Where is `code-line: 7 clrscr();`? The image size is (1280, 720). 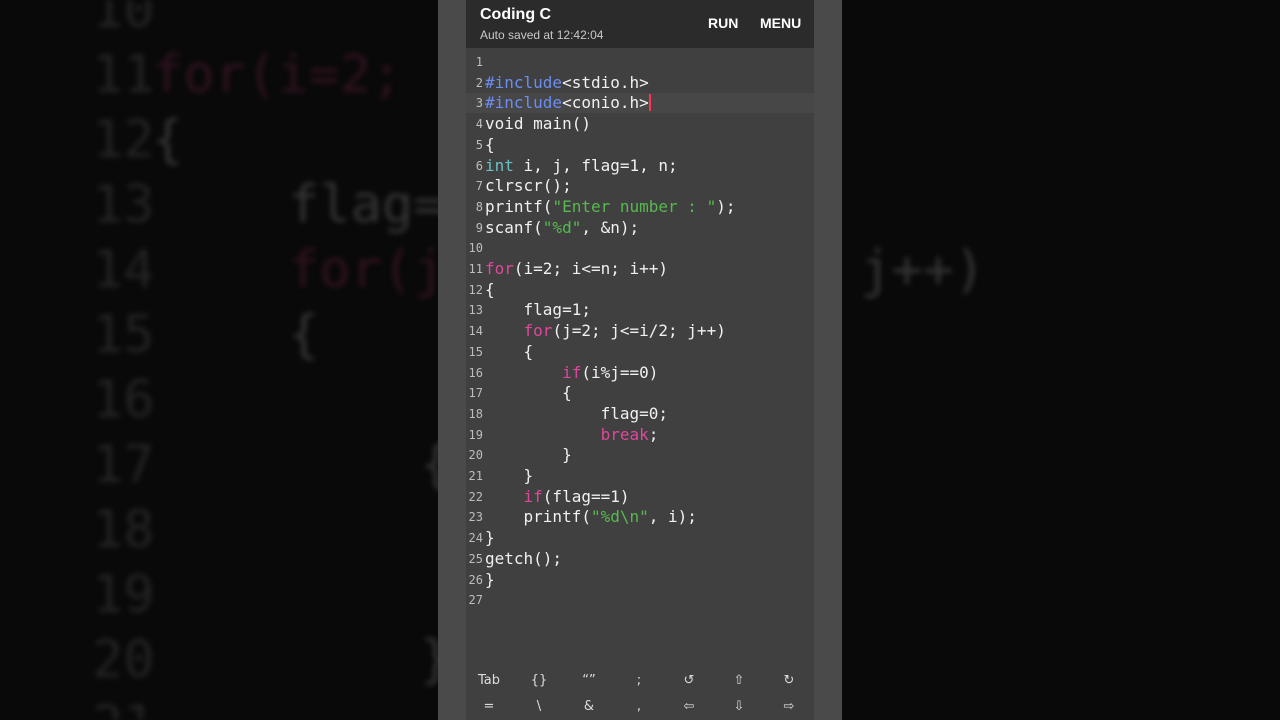
code-line: 7 clrscr(); is located at coordinates (640, 186).